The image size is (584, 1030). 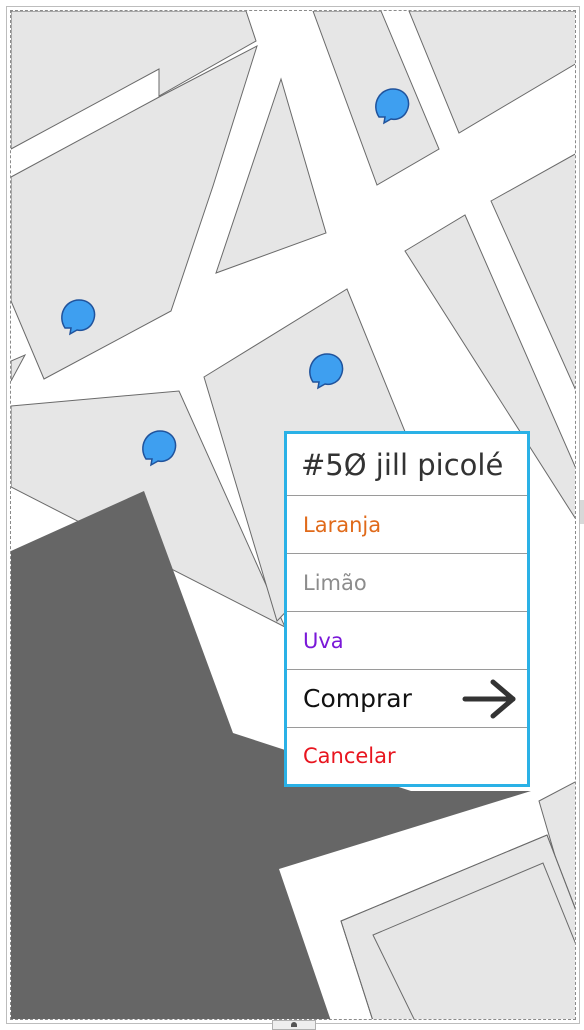 I want to click on option-uva: Uva, so click(x=407, y=641).